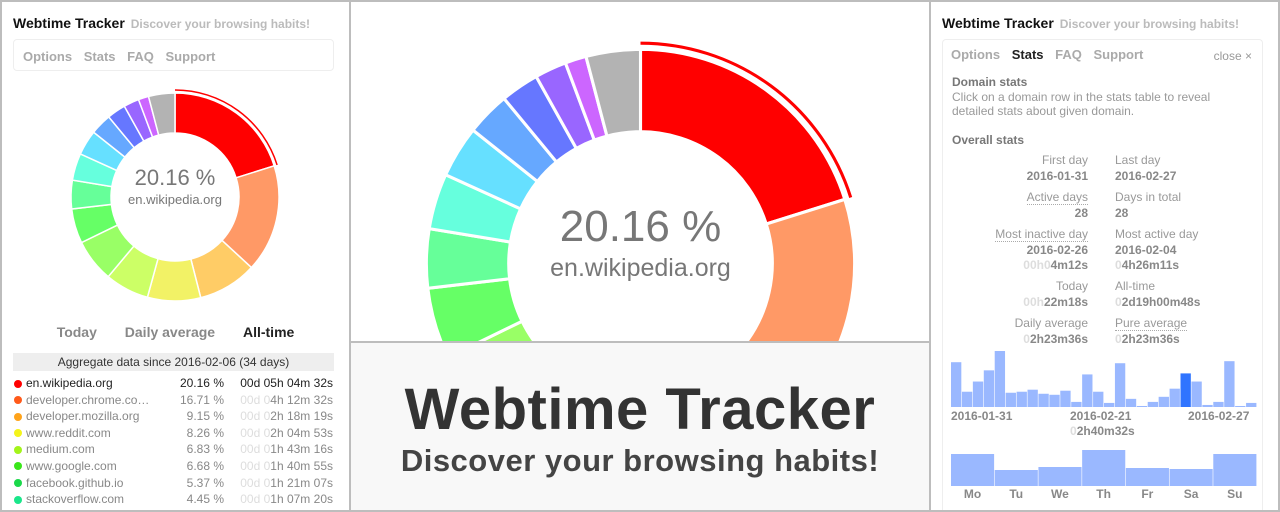 The height and width of the screenshot is (512, 1280). I want to click on stat-today: Today 00h22m18s, so click(1055, 294).